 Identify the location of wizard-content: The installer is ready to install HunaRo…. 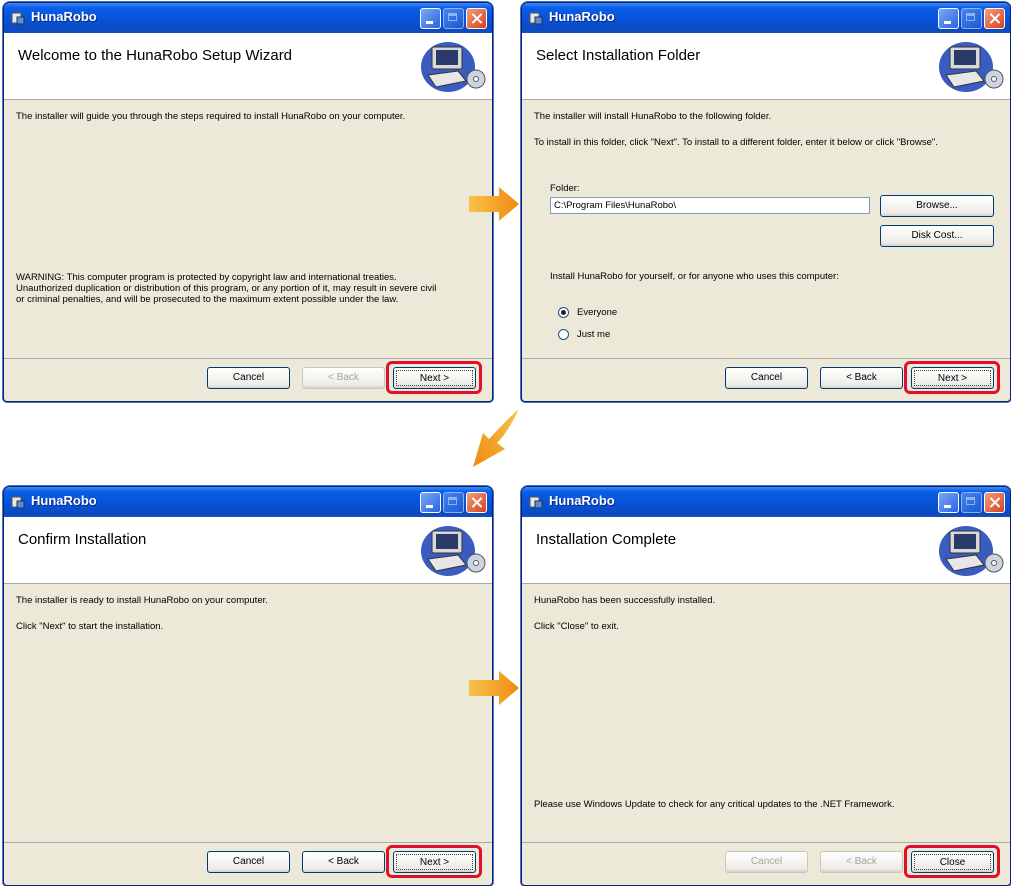
(249, 621).